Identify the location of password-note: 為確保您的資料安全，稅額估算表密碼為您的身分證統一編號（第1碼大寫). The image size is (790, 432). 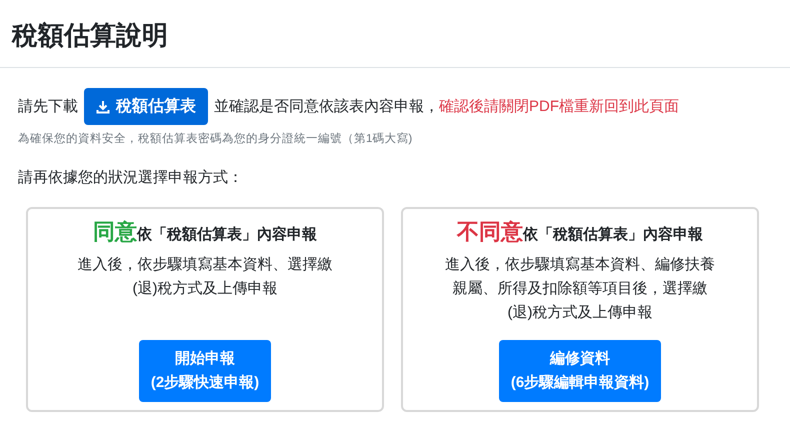
(216, 138).